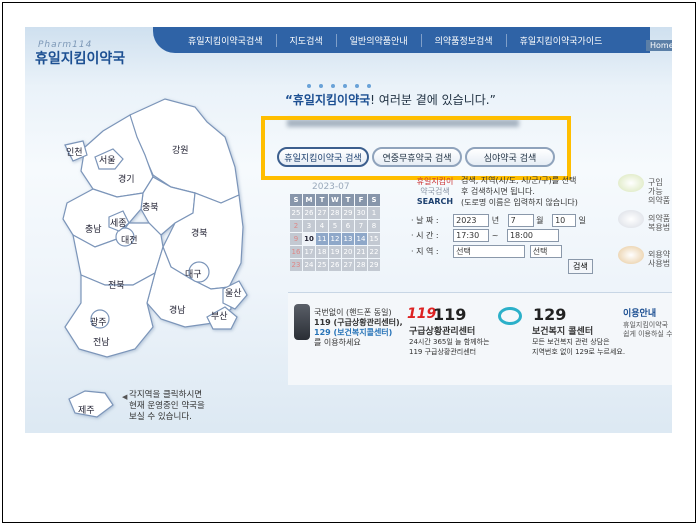 Image resolution: width=700 pixels, height=527 pixels. I want to click on calendar-day: 22, so click(374, 252).